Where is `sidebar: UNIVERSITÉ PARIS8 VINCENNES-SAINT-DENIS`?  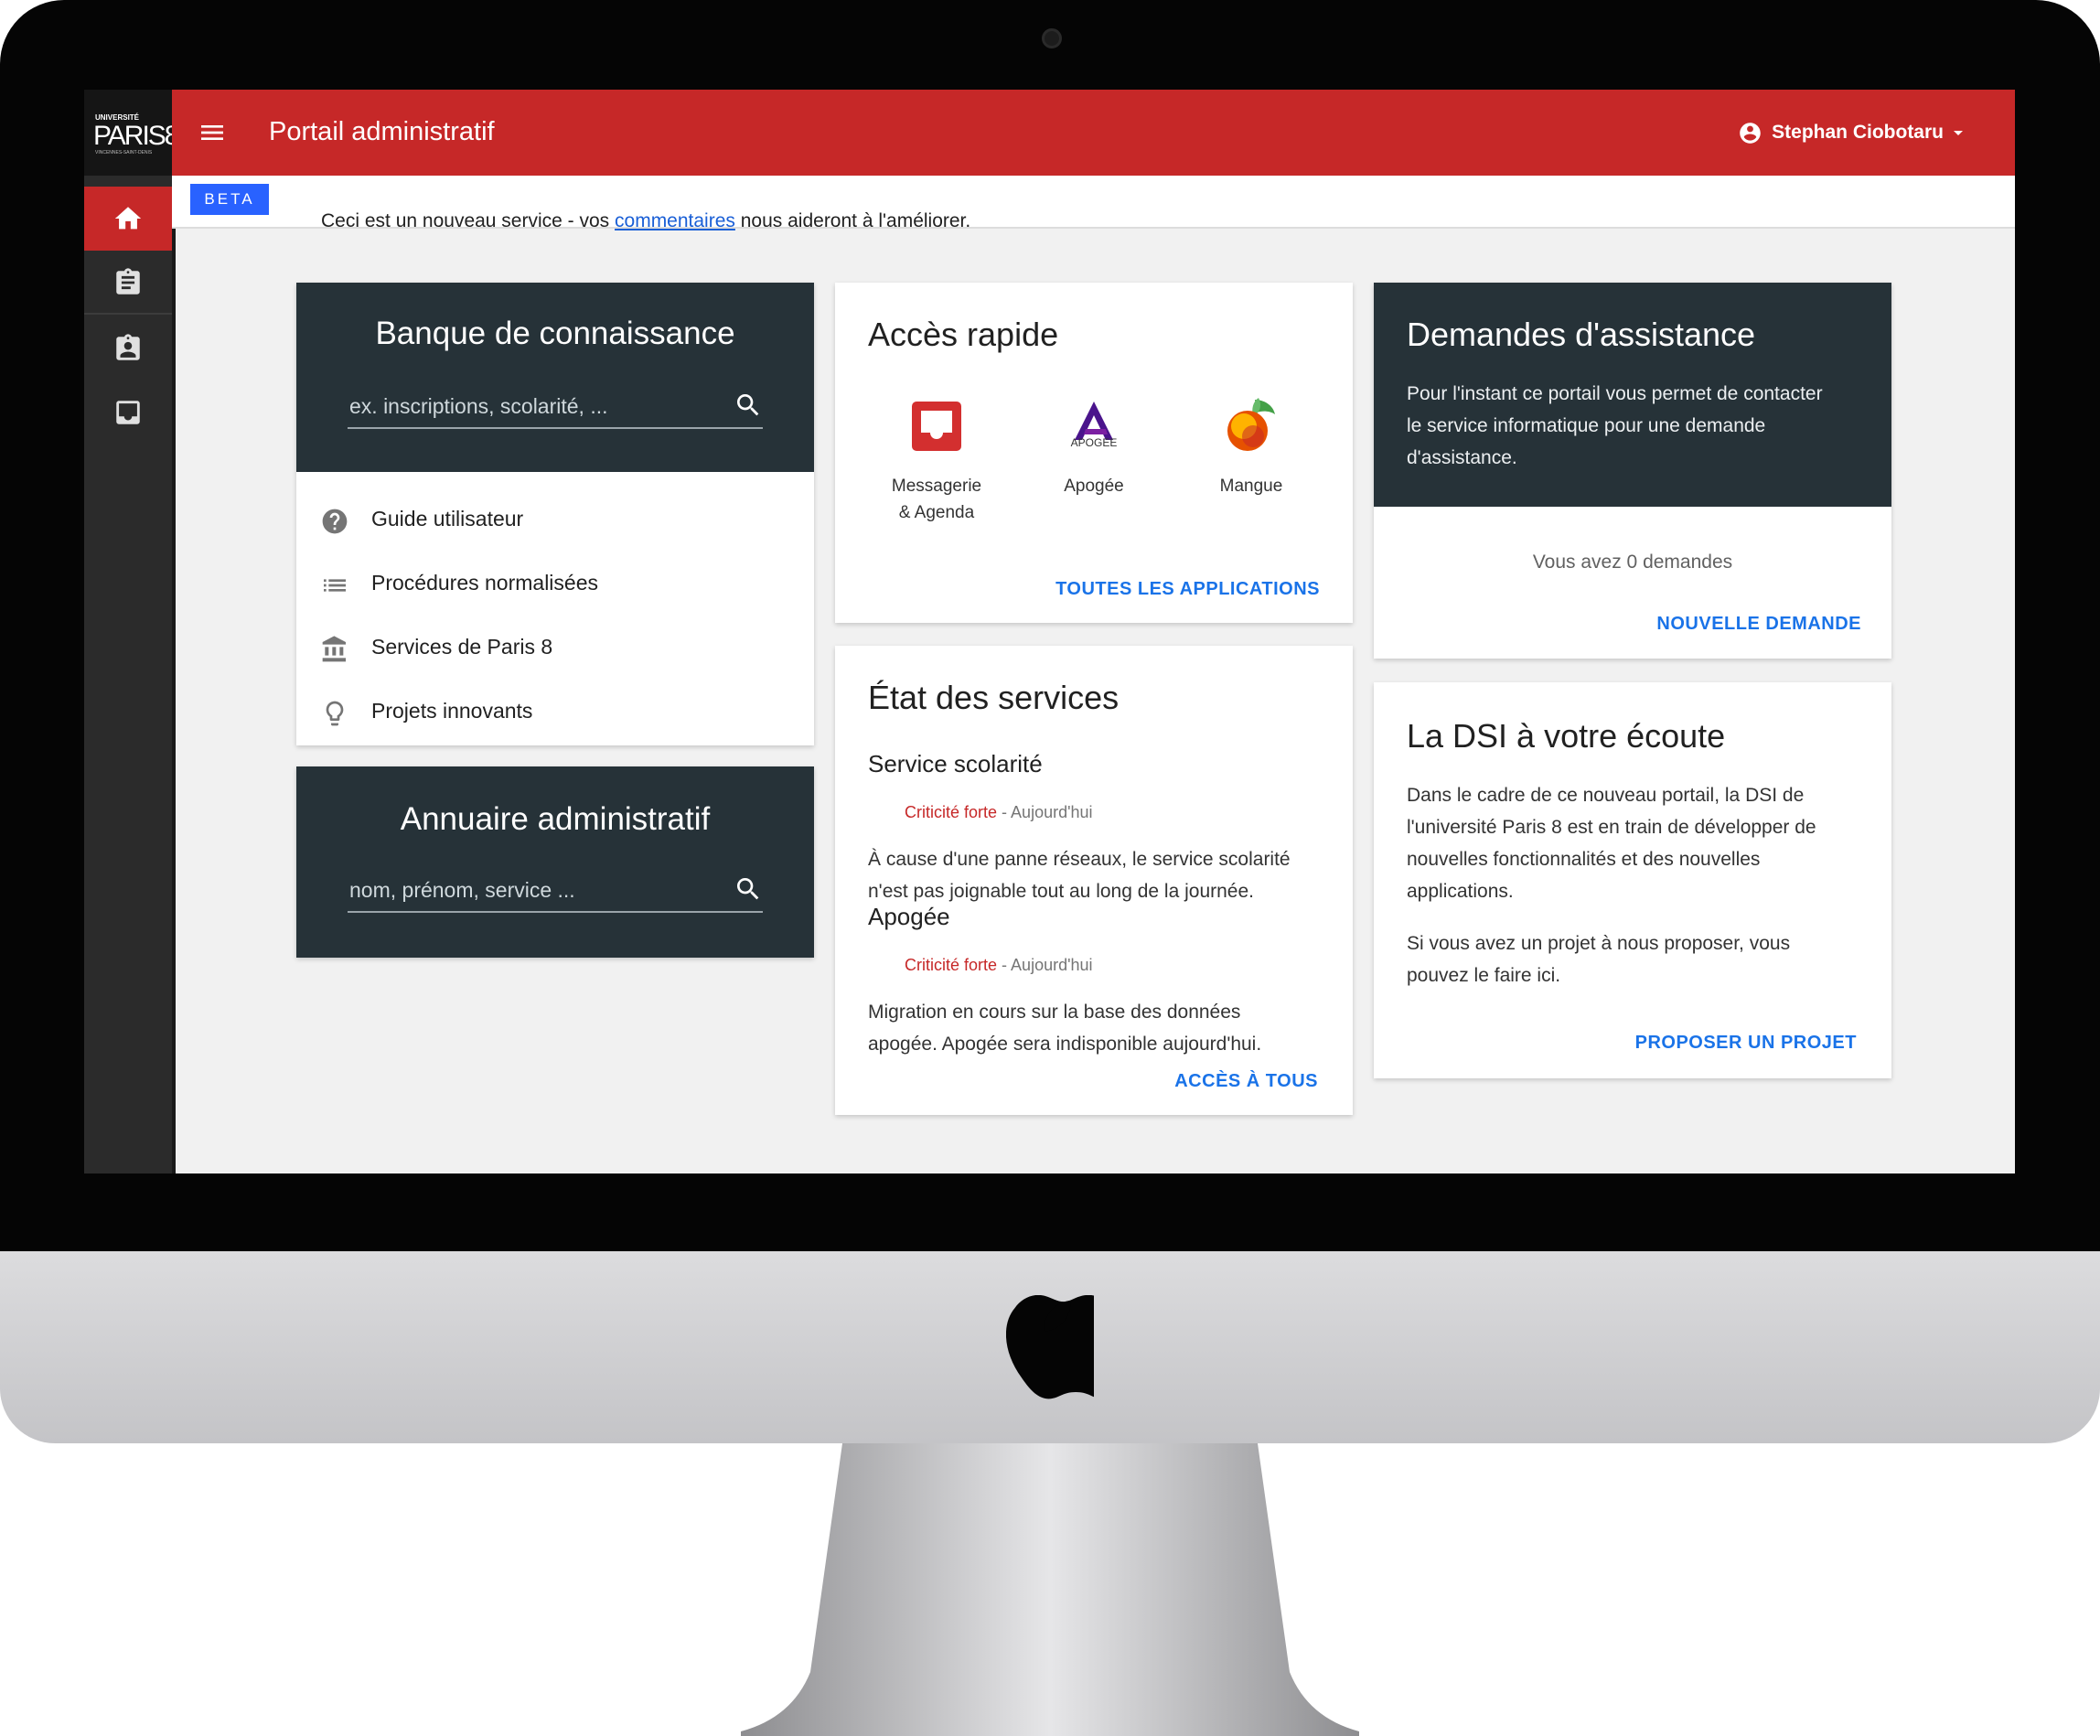 sidebar: UNIVERSITÉ PARIS8 VINCENNES-SAINT-DENIS is located at coordinates (131, 631).